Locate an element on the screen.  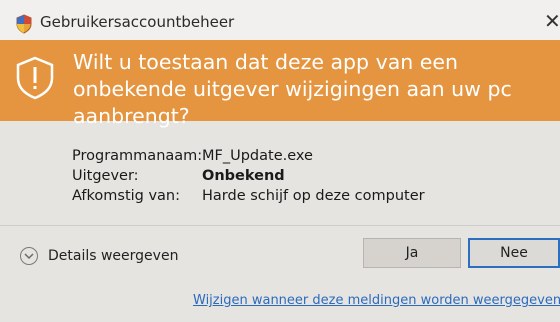
publisher-label: Uitgever: is located at coordinates (105, 176).